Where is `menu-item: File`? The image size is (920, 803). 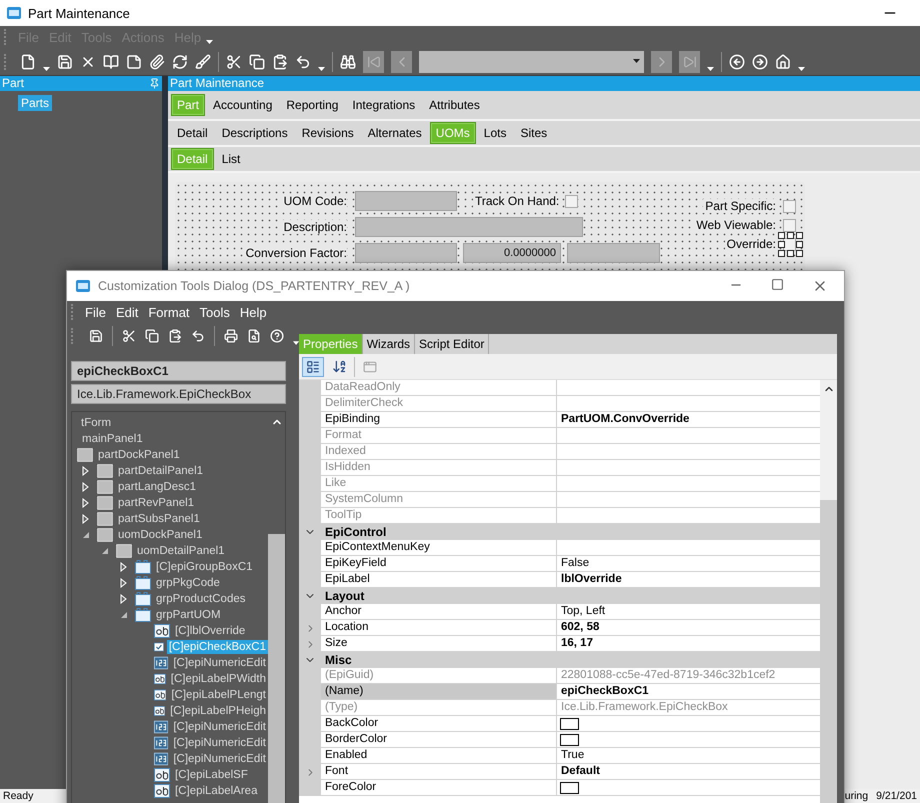 menu-item: File is located at coordinates (95, 312).